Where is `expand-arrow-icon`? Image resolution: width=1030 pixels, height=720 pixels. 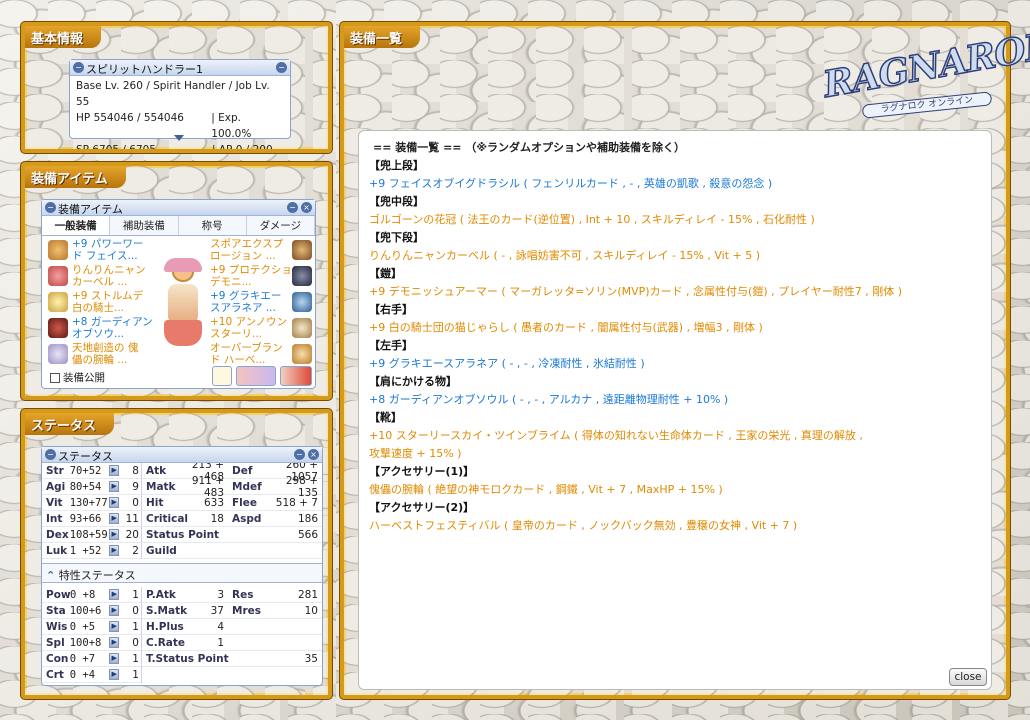 expand-arrow-icon is located at coordinates (179, 138).